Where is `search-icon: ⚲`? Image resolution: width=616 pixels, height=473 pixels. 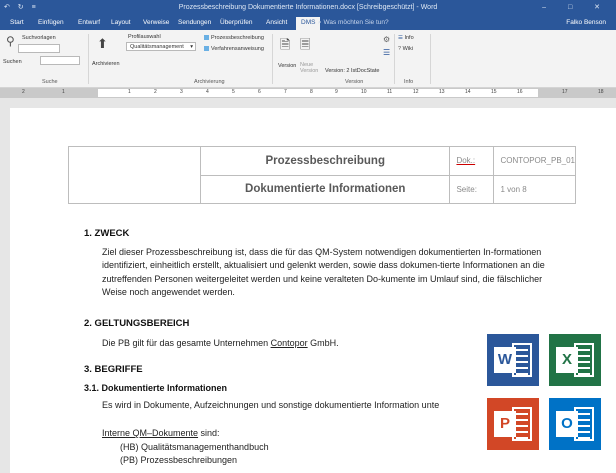
search-icon: ⚲ is located at coordinates (10, 41).